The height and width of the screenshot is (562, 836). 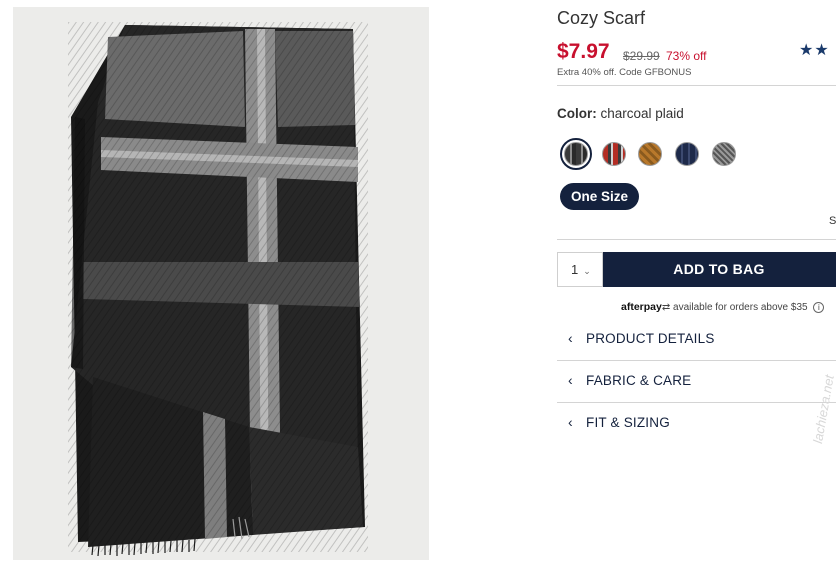 What do you see at coordinates (642, 113) in the screenshot?
I see `color-value: charcoal plaid` at bounding box center [642, 113].